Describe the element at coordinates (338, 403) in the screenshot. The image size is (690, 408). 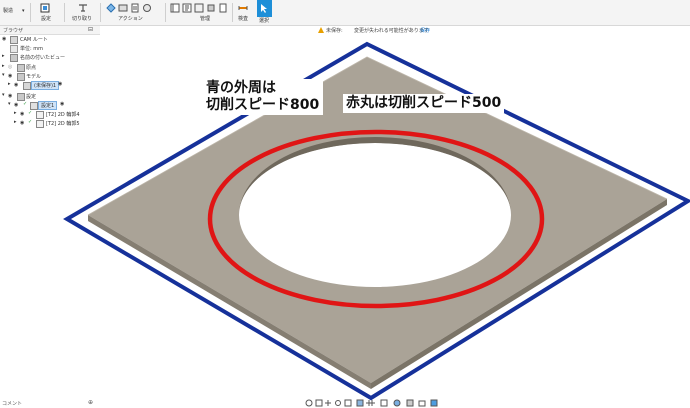
I see `zoom-icon` at that location.